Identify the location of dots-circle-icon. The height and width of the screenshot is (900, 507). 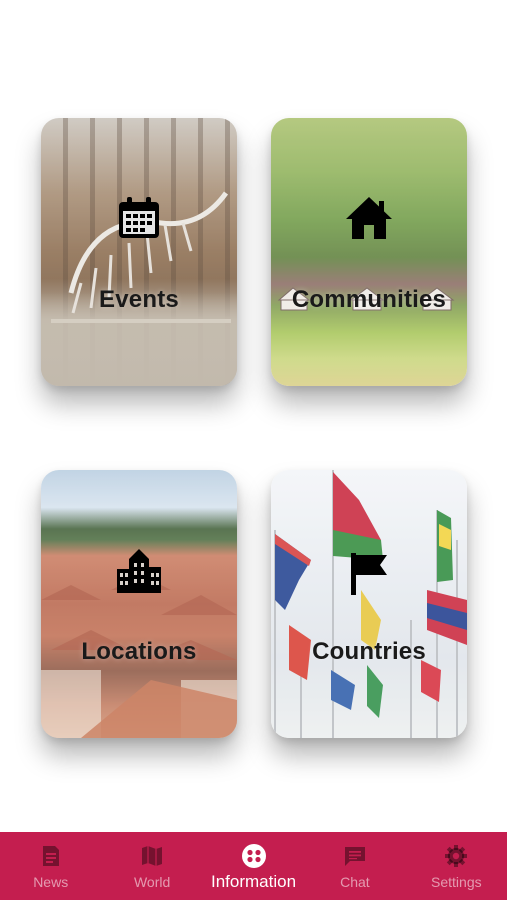
(254, 856).